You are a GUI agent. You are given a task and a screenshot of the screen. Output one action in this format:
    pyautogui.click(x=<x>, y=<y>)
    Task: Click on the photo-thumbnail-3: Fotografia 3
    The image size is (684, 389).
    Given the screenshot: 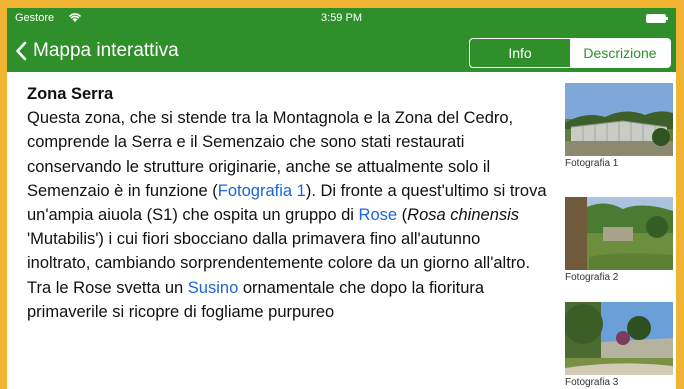 What is the action you would take?
    pyautogui.click(x=619, y=345)
    